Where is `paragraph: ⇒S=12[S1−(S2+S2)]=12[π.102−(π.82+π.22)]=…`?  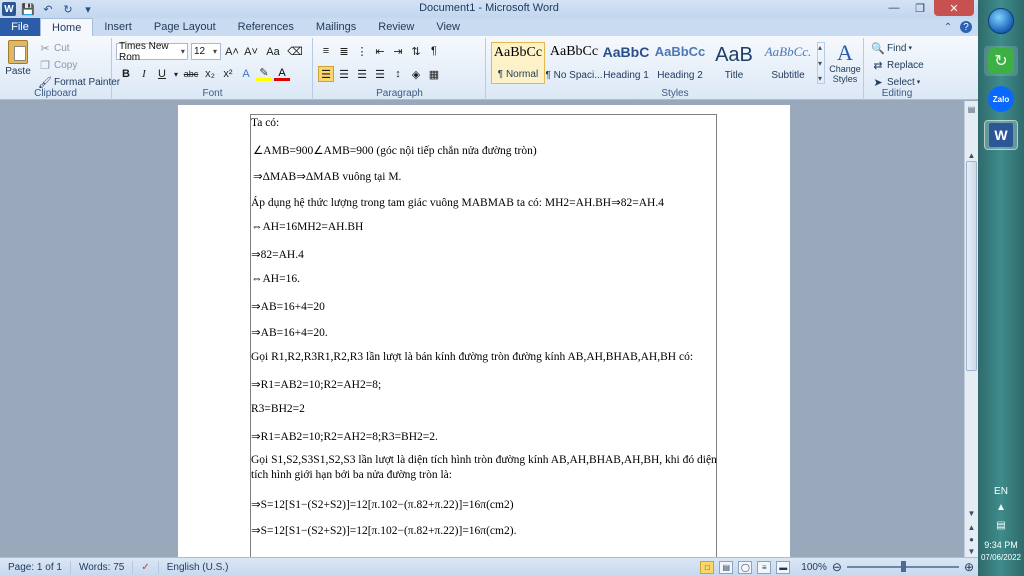
paragraph: ⇒S=12[S1−(S2+S2)]=12[π.102−(π.82+π.22)]=… is located at coordinates (383, 530).